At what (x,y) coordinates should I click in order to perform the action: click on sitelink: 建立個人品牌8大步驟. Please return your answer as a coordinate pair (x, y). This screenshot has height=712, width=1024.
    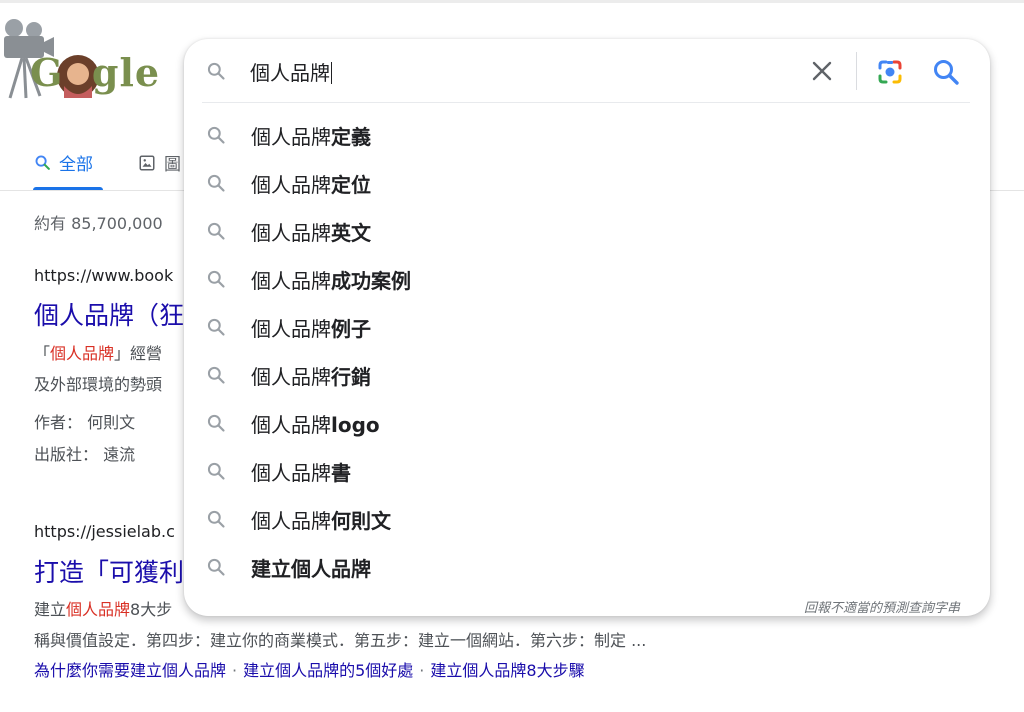
    Looking at the image, I should click on (507, 670).